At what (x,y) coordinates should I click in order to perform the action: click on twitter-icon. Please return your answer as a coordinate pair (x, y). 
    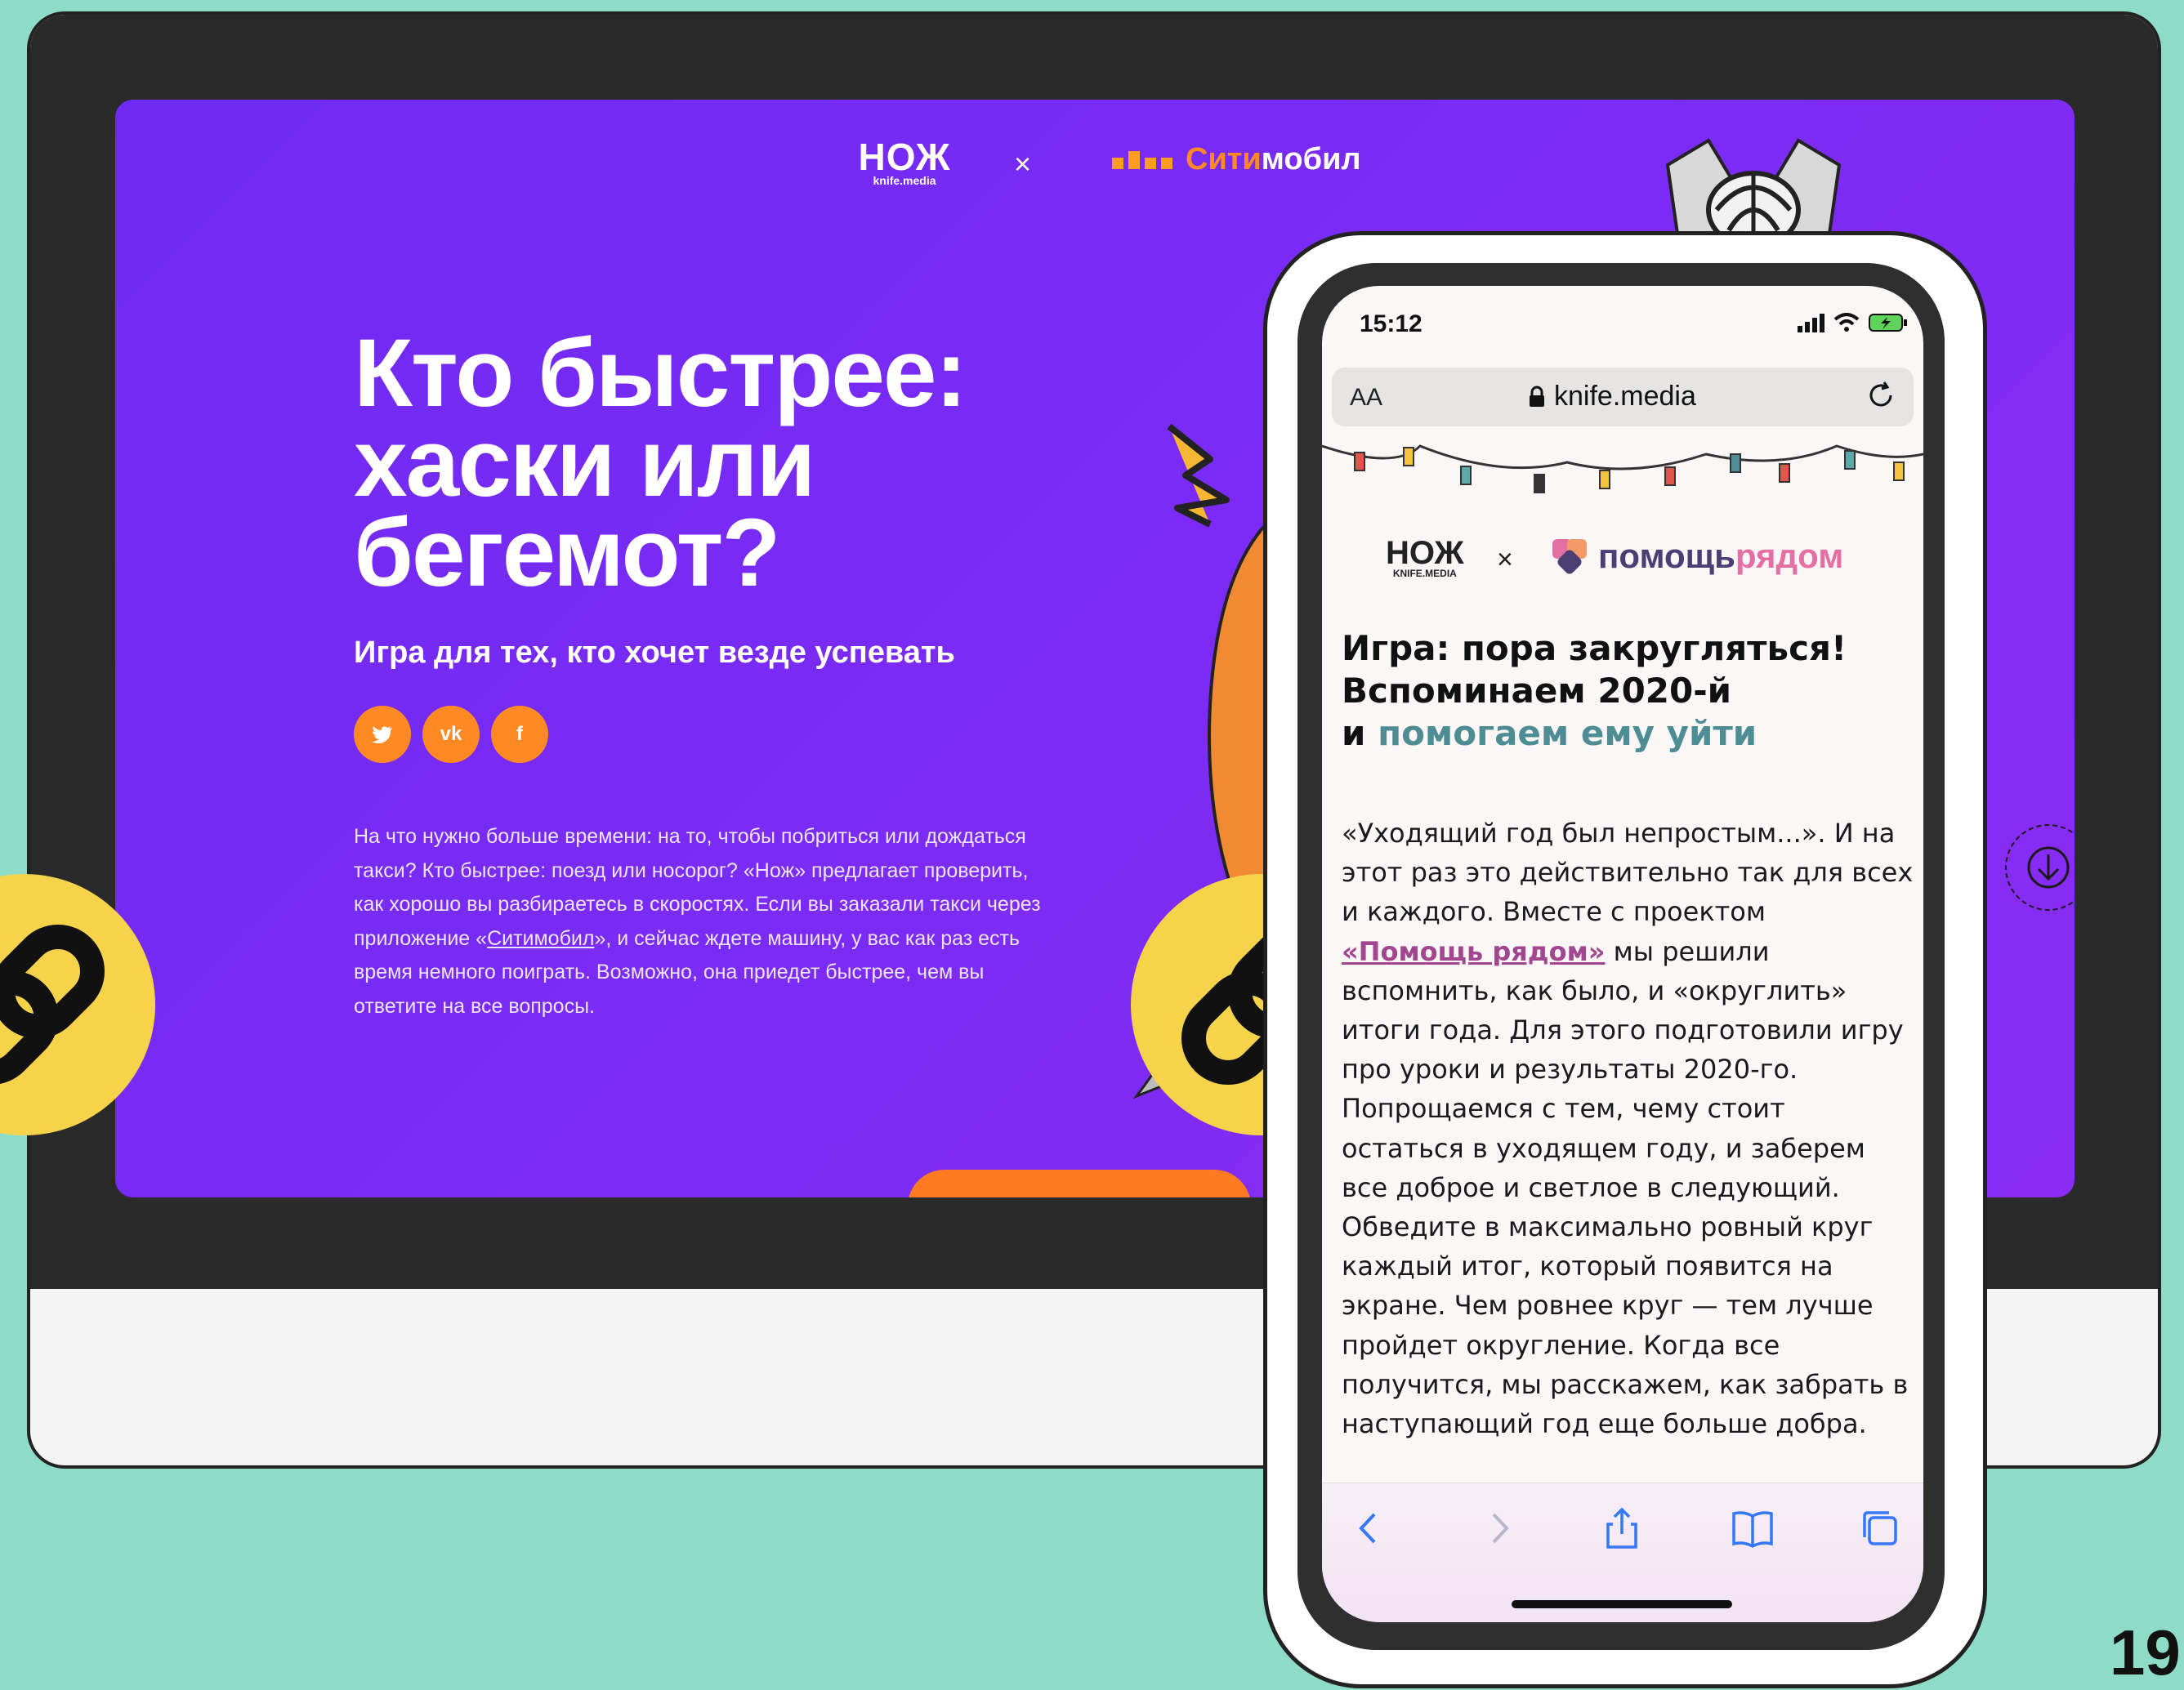
    Looking at the image, I should click on (382, 734).